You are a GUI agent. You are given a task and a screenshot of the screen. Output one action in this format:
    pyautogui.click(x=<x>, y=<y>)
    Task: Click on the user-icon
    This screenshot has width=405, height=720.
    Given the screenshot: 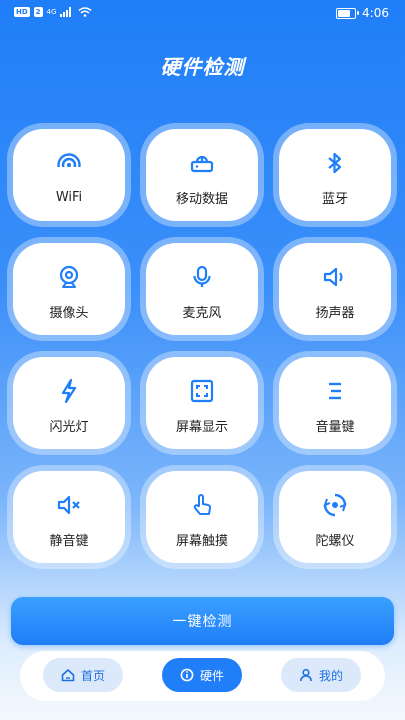 What is the action you would take?
    pyautogui.click(x=305, y=675)
    